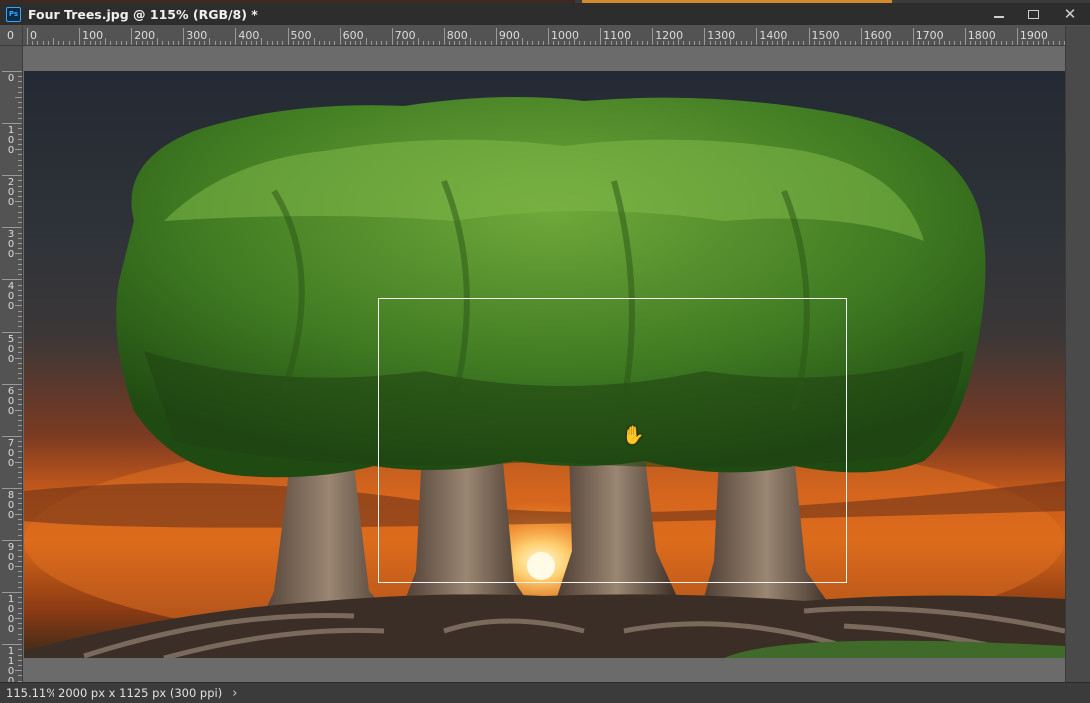 This screenshot has height=703, width=1090. I want to click on ruler-label: 8 0 0, so click(11, 505).